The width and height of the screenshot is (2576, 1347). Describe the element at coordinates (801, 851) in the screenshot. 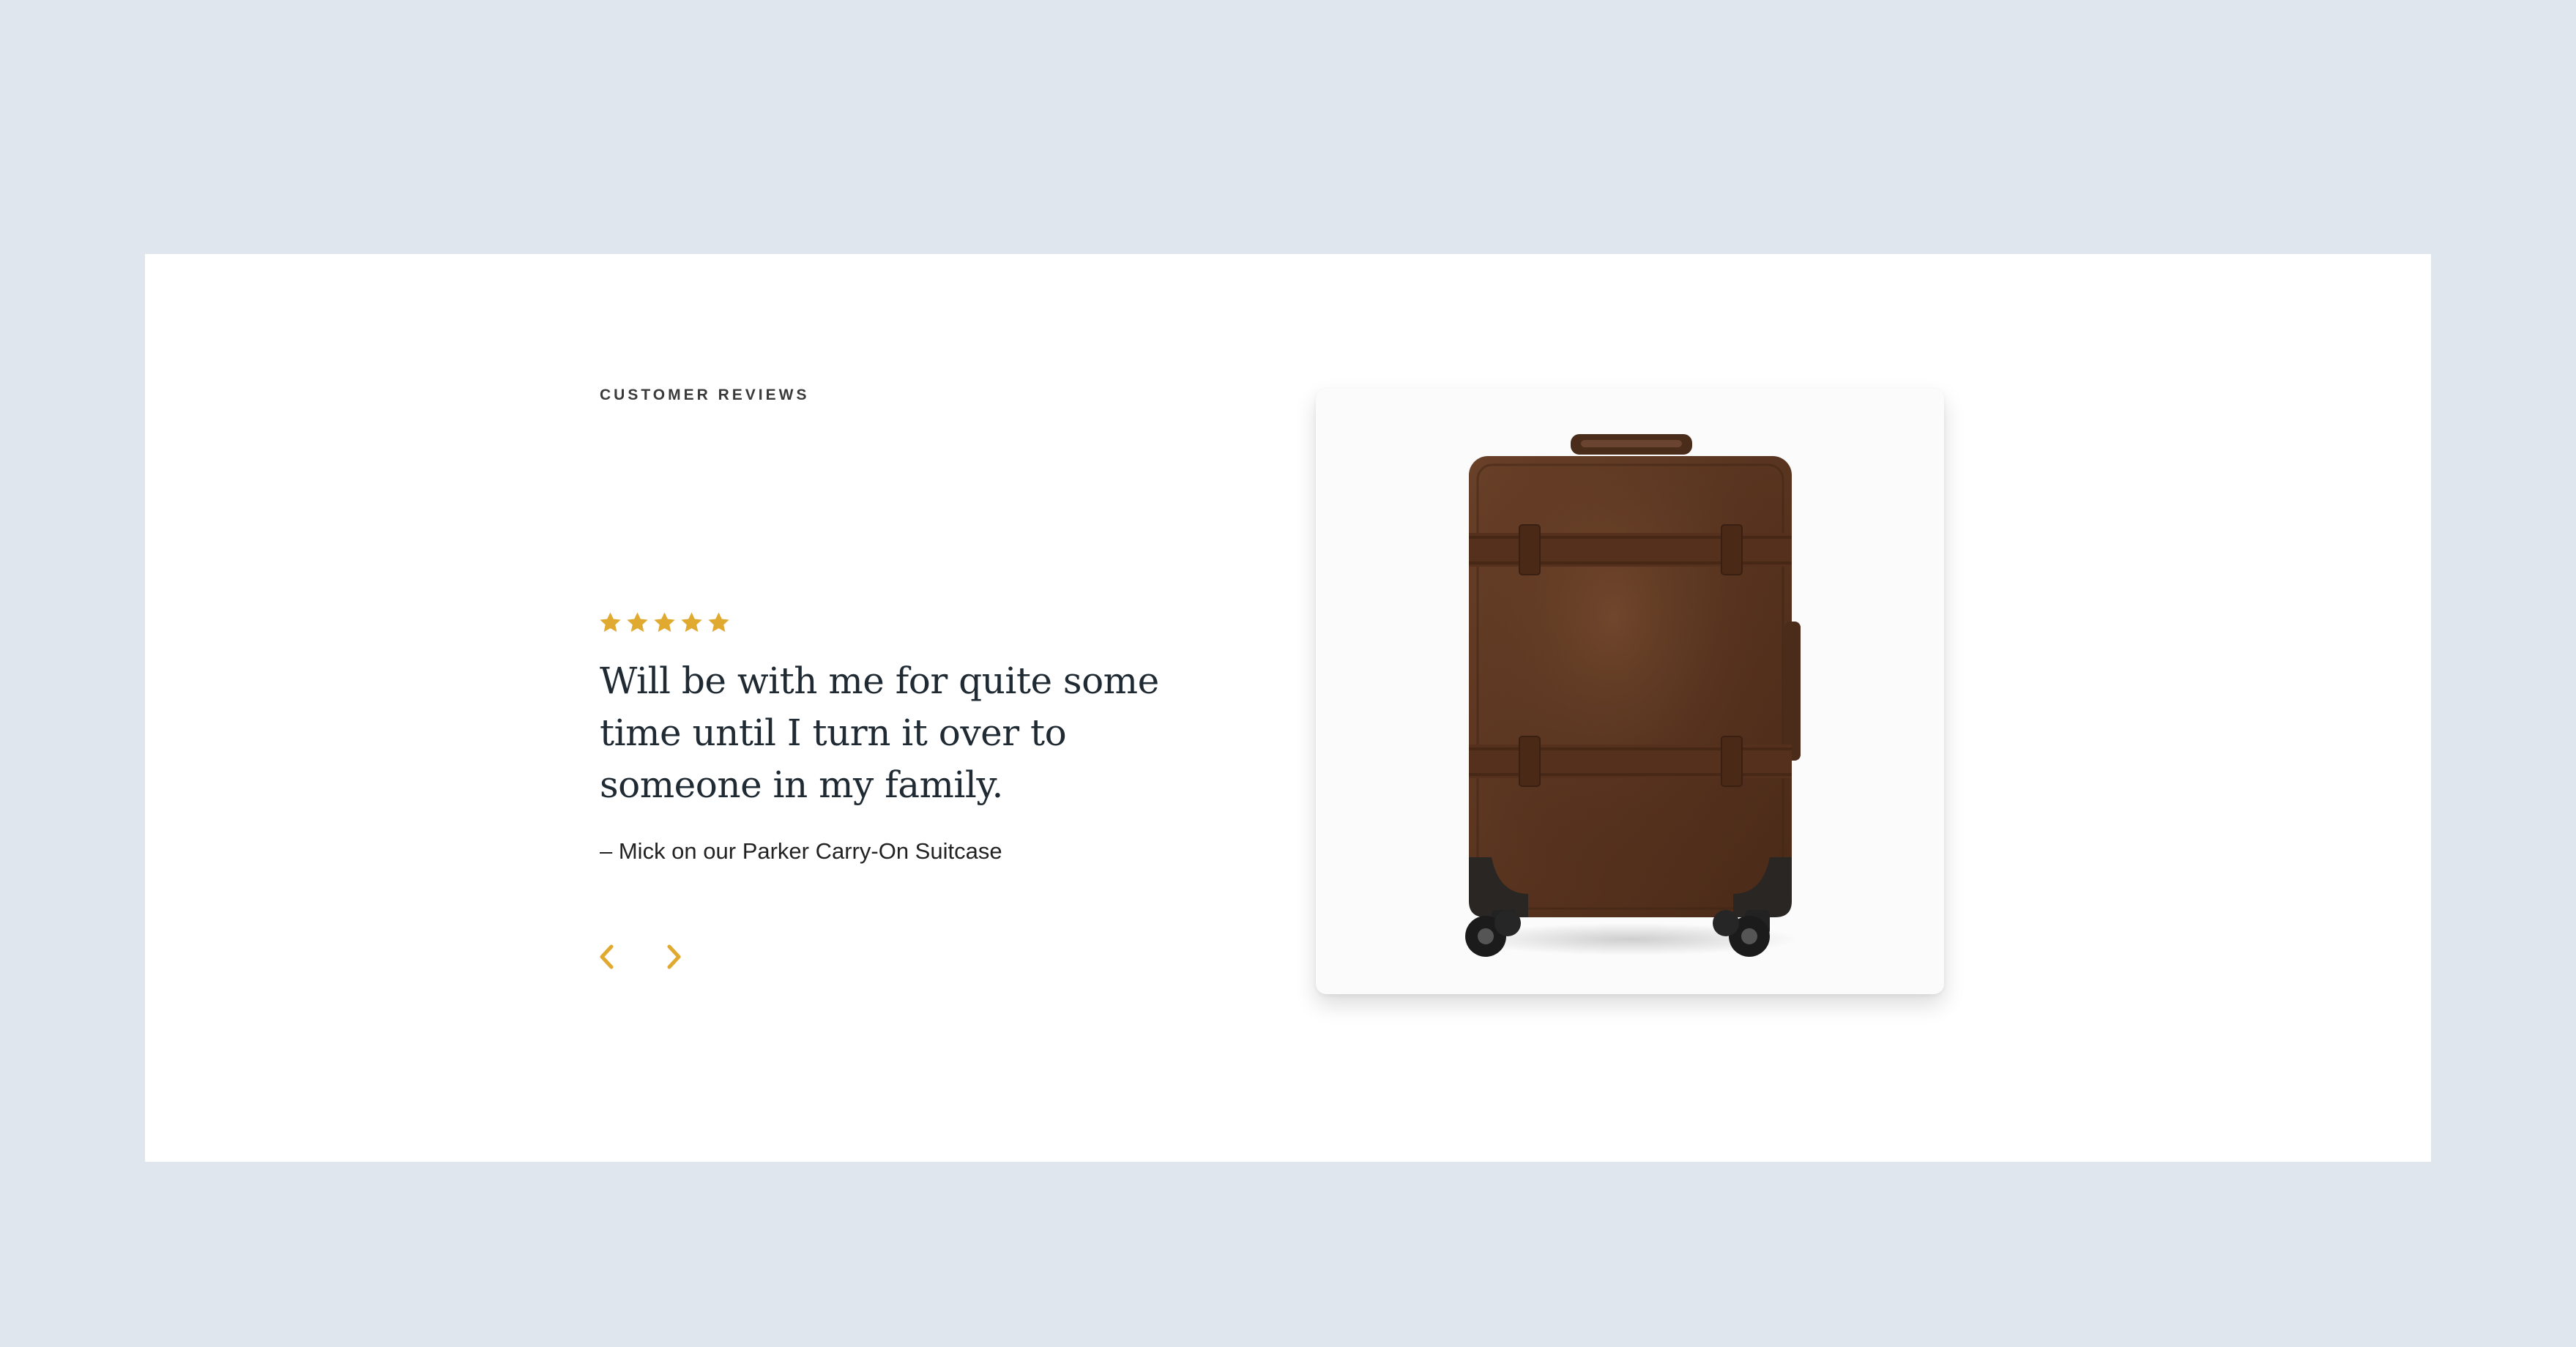

I see `review-attribution: – Mick on our Parker Carry-On Suitcase` at that location.